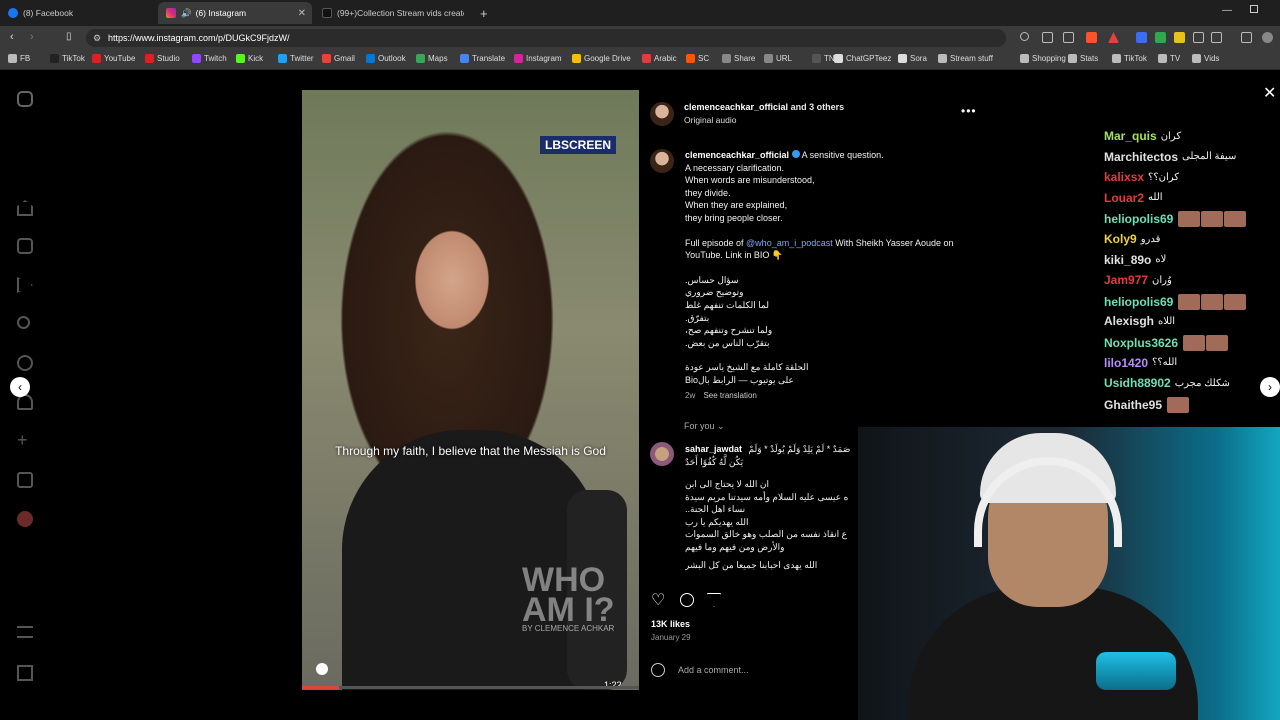  Describe the element at coordinates (1267, 37) in the screenshot. I see `profile-avatar-icon` at that location.